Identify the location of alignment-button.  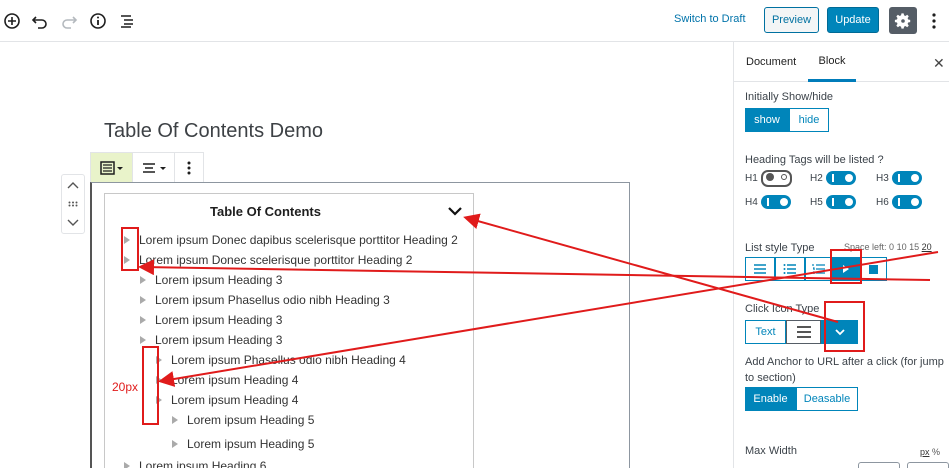
(154, 167).